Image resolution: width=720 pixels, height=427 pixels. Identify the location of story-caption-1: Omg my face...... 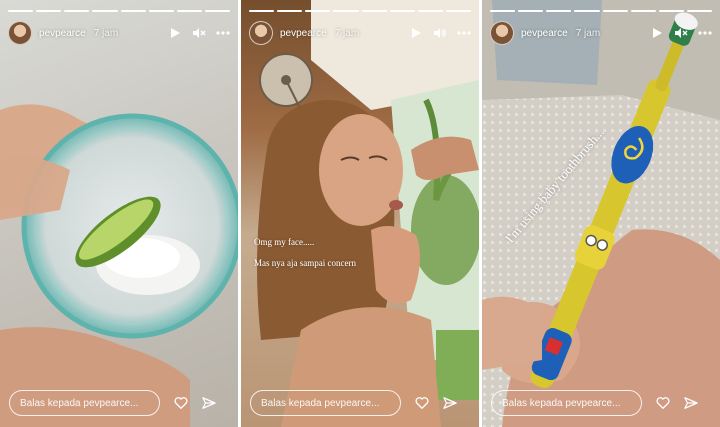
(284, 242).